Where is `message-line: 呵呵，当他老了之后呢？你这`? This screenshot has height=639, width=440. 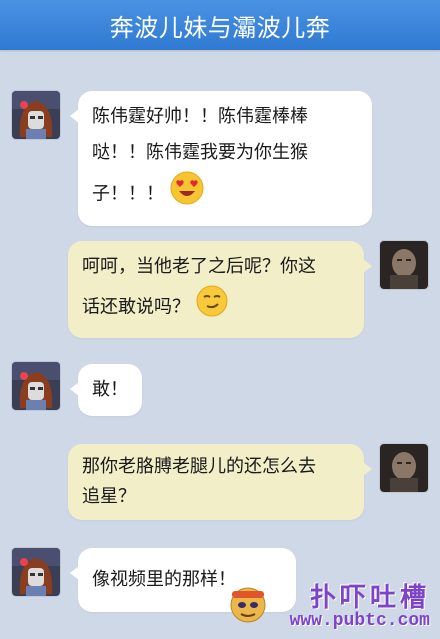
message-line: 呵呵，当他老了之后呢？你这 is located at coordinates (199, 266).